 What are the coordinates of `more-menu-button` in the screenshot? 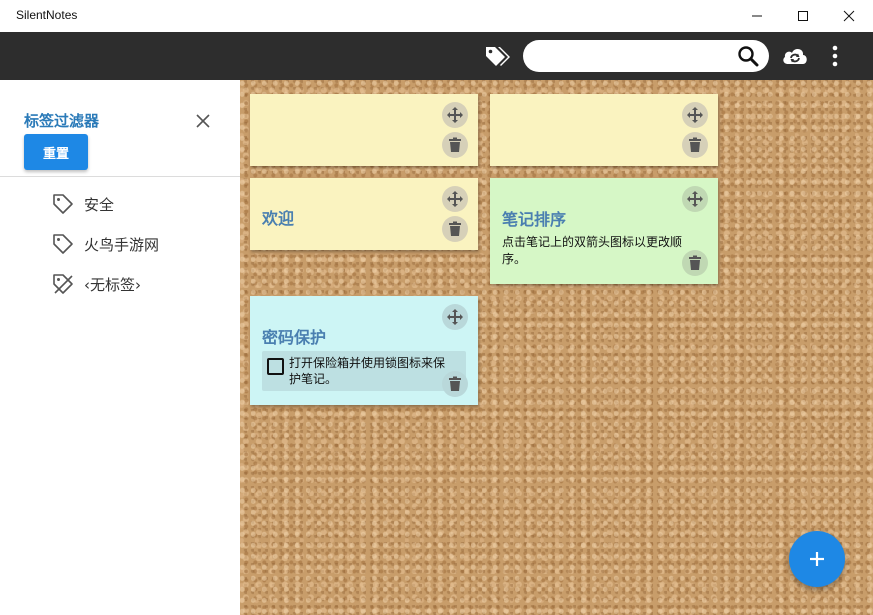 It's located at (835, 56).